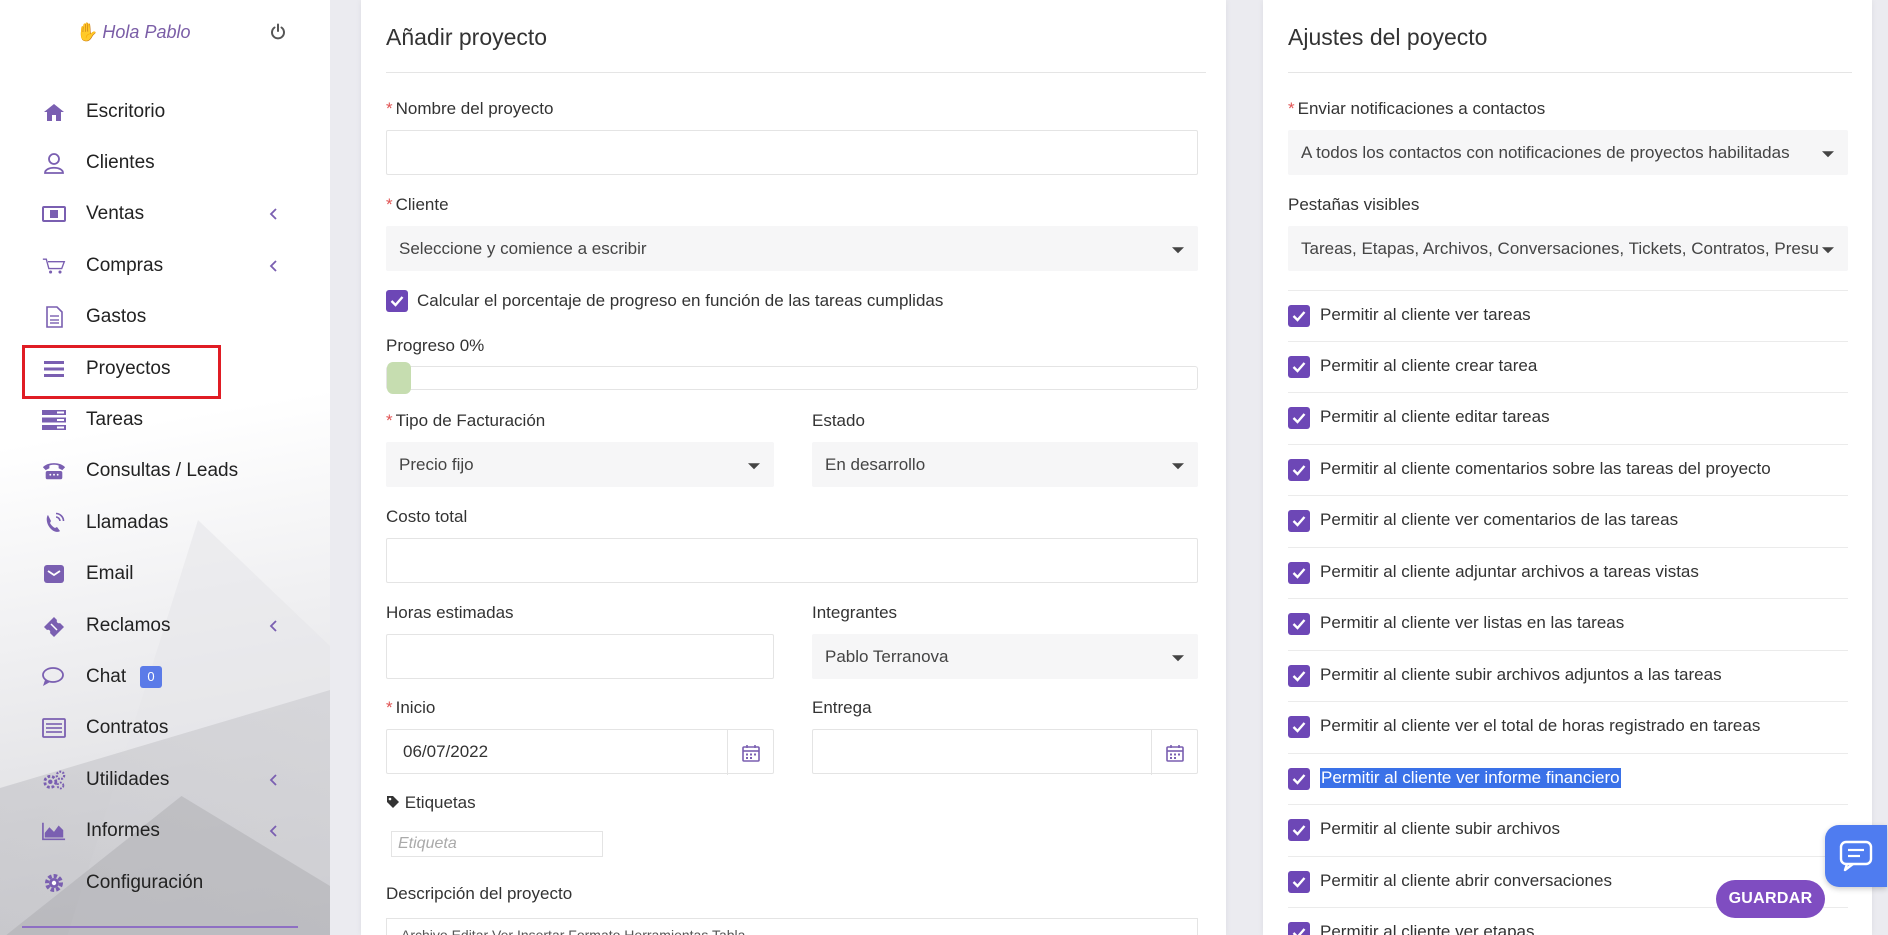 This screenshot has width=1888, height=935. I want to click on status-value: En desarrollo, so click(875, 464).